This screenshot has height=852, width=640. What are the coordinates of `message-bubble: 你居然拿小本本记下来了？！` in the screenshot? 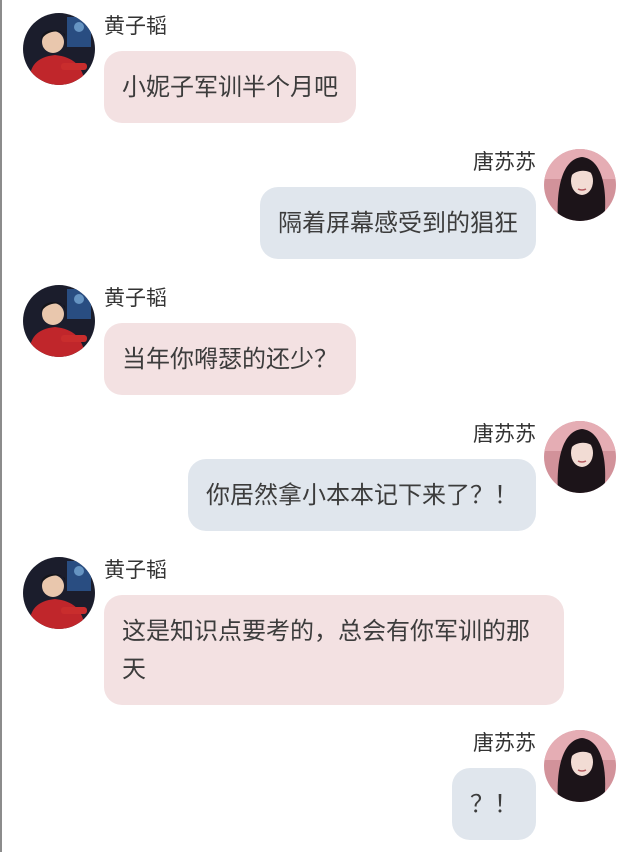 It's located at (362, 495).